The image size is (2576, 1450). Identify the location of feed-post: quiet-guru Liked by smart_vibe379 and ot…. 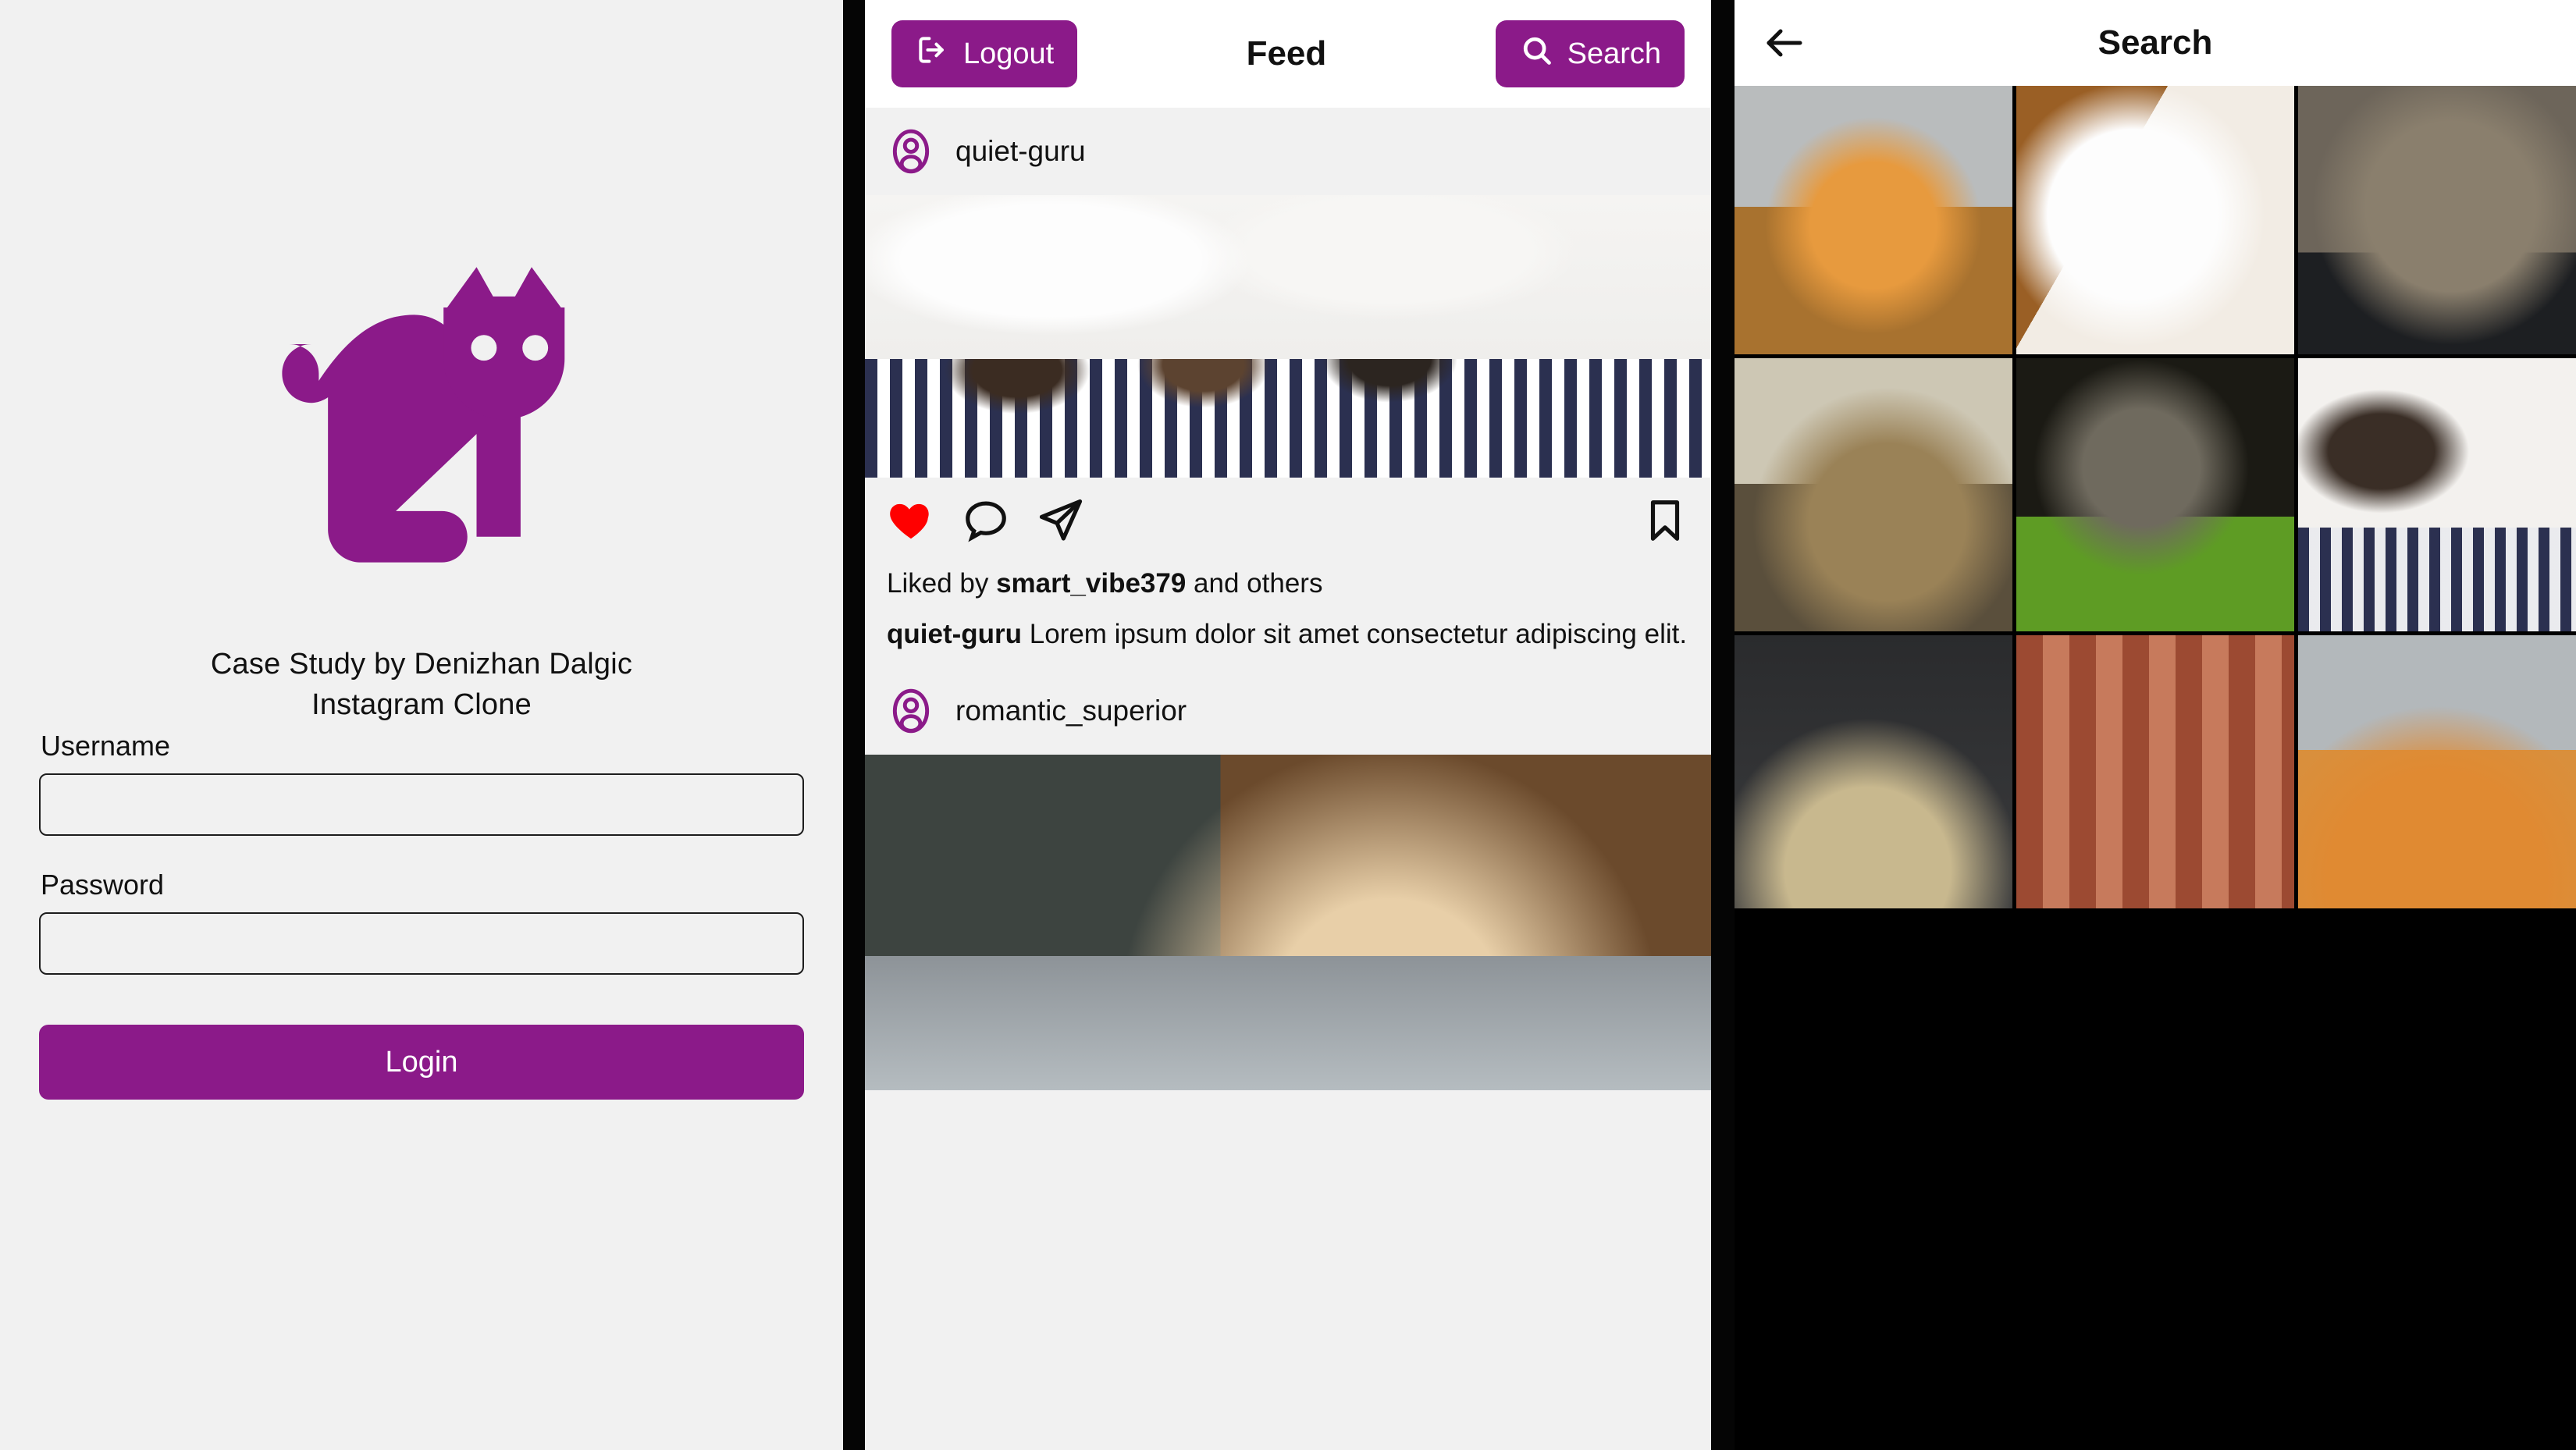
(1288, 387).